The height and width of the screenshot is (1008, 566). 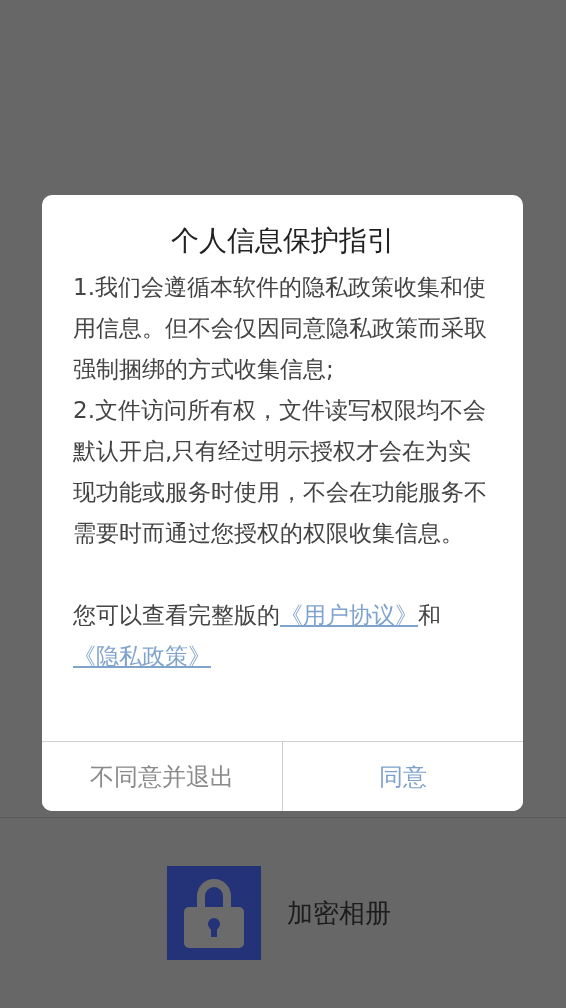 I want to click on privacy-policy-link: 《隐私政策》, so click(x=142, y=656).